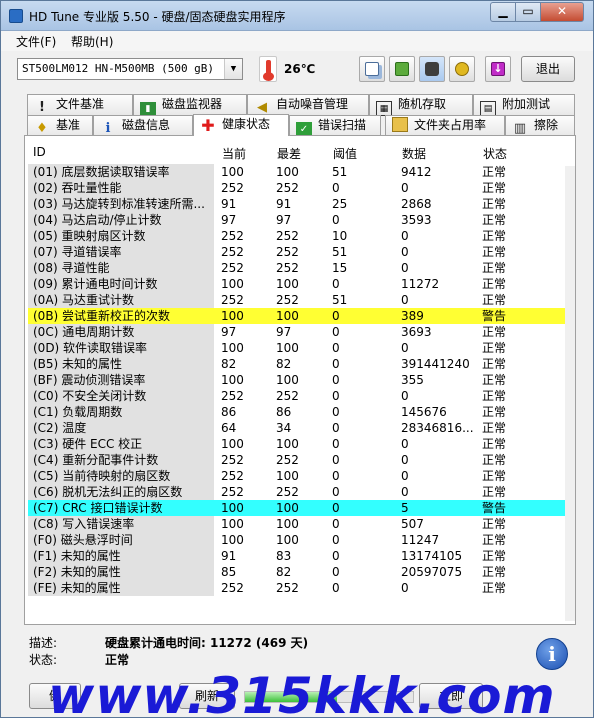 This screenshot has height=718, width=594. Describe the element at coordinates (190, 105) in the screenshot. I see `tab-disk-monitor: ▮ 磁盘监视器` at that location.